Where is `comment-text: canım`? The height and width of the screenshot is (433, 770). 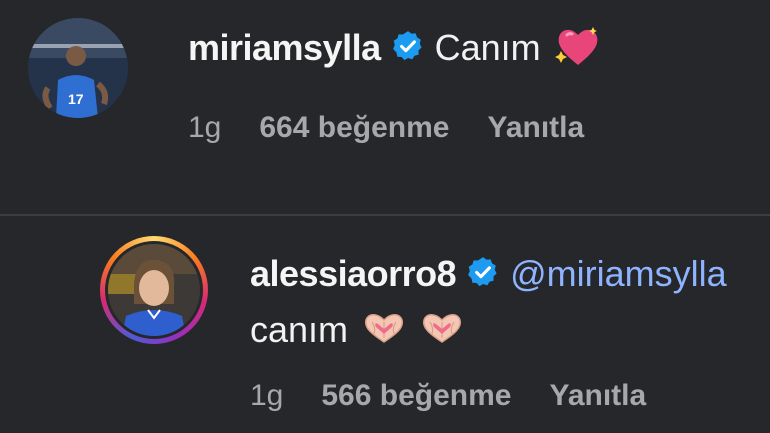 comment-text: canım is located at coordinates (299, 329).